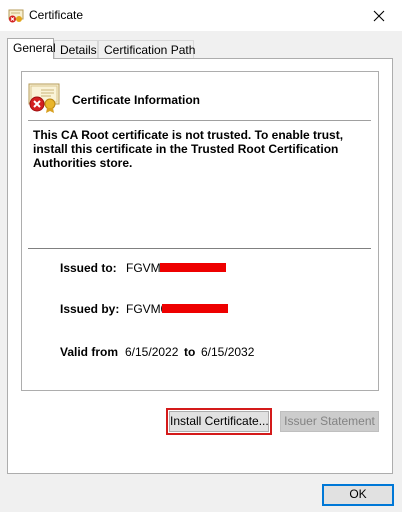 This screenshot has height=512, width=402. What do you see at coordinates (190, 352) in the screenshot?
I see `valid-to-label: to` at bounding box center [190, 352].